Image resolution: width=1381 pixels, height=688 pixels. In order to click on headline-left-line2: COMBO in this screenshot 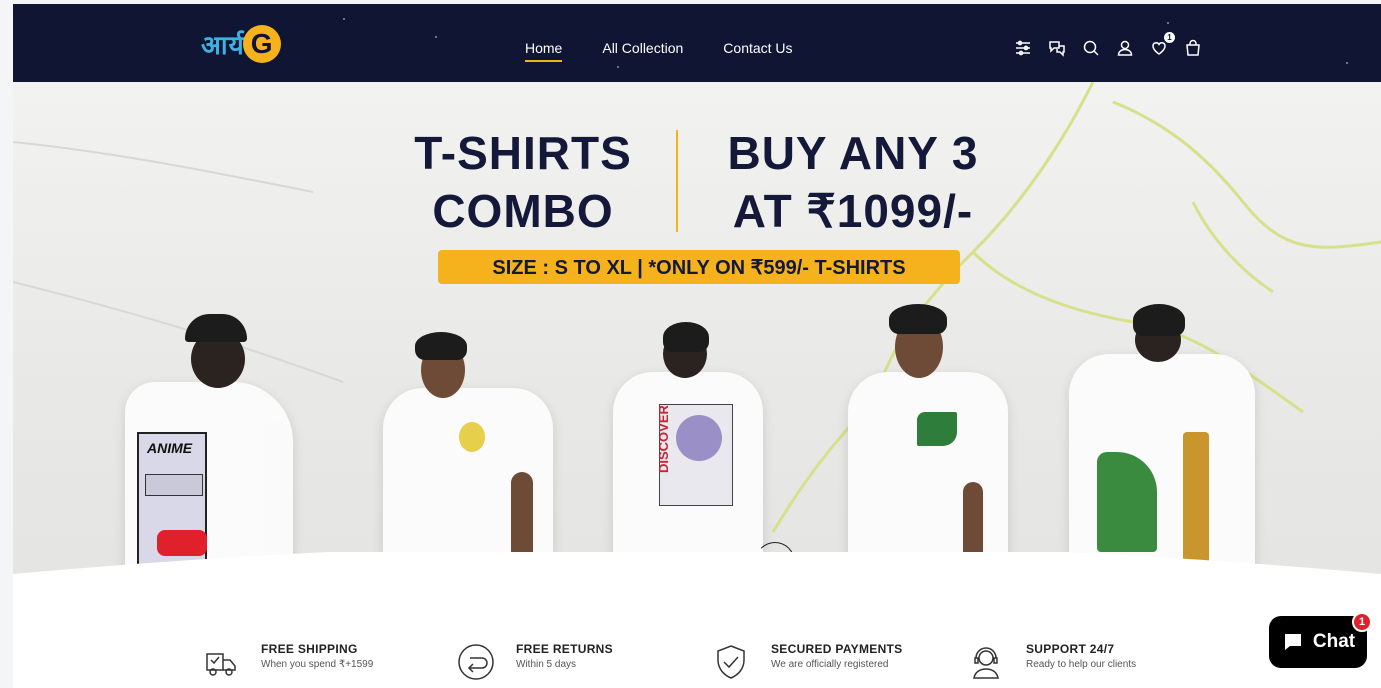, I will do `click(523, 211)`.